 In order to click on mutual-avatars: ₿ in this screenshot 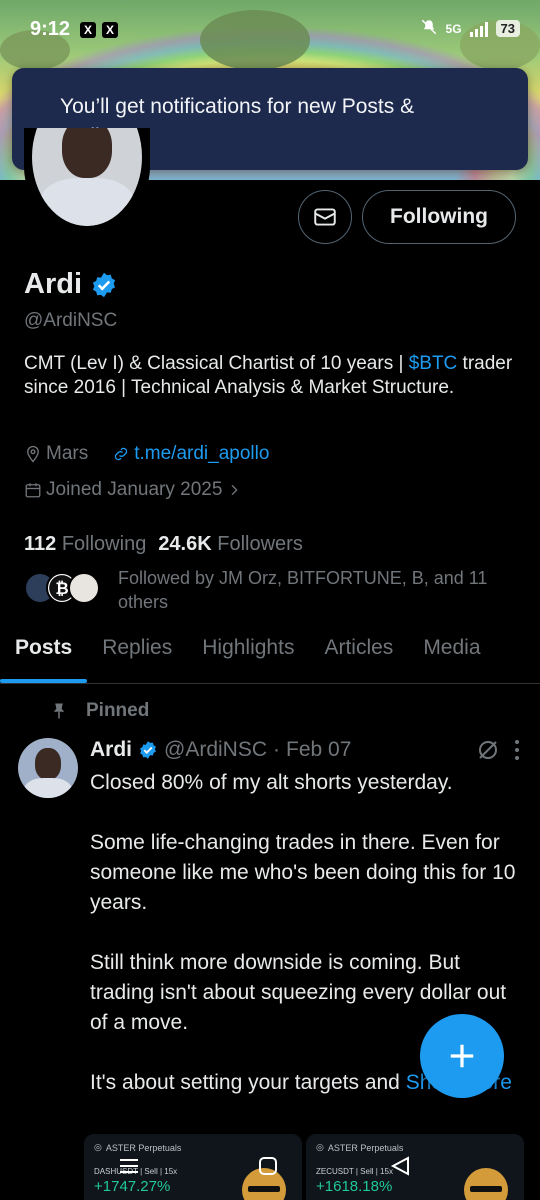, I will do `click(62, 593)`.